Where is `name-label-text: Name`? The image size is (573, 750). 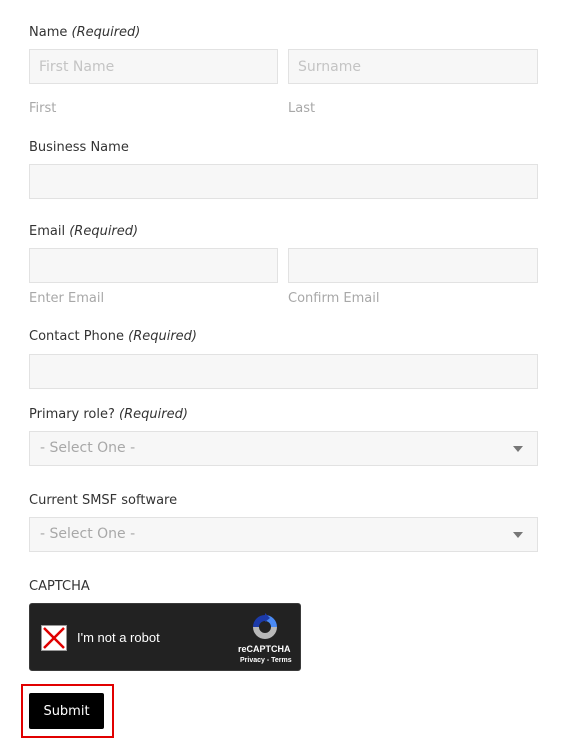
name-label-text: Name is located at coordinates (48, 32).